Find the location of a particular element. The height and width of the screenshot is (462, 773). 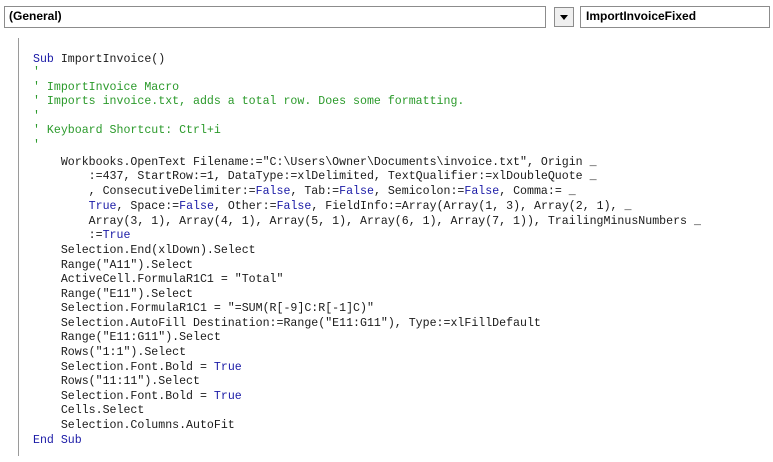

code-line: End Sub is located at coordinates (57, 440).